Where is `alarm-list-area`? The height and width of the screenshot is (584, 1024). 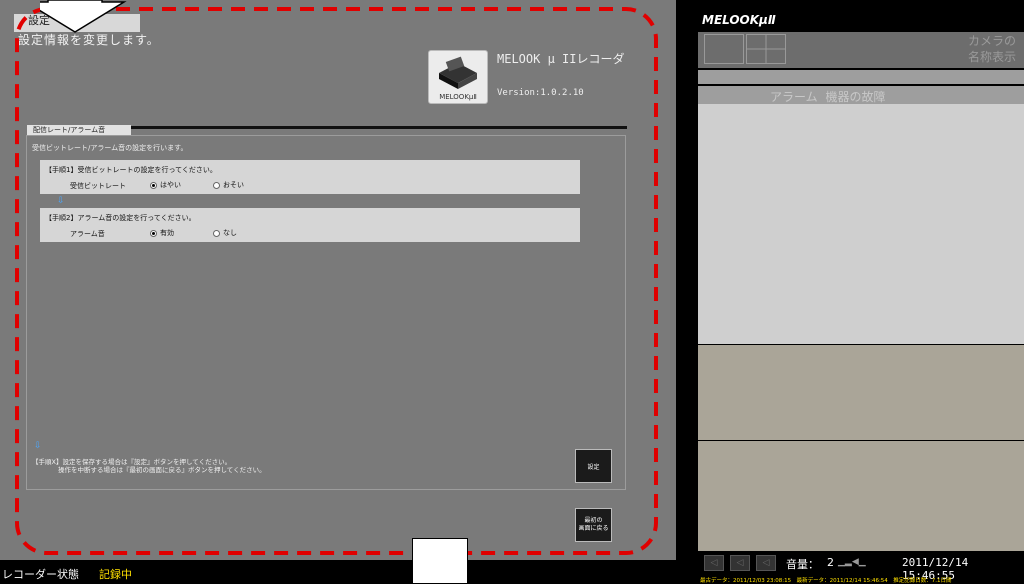 alarm-list-area is located at coordinates (861, 224).